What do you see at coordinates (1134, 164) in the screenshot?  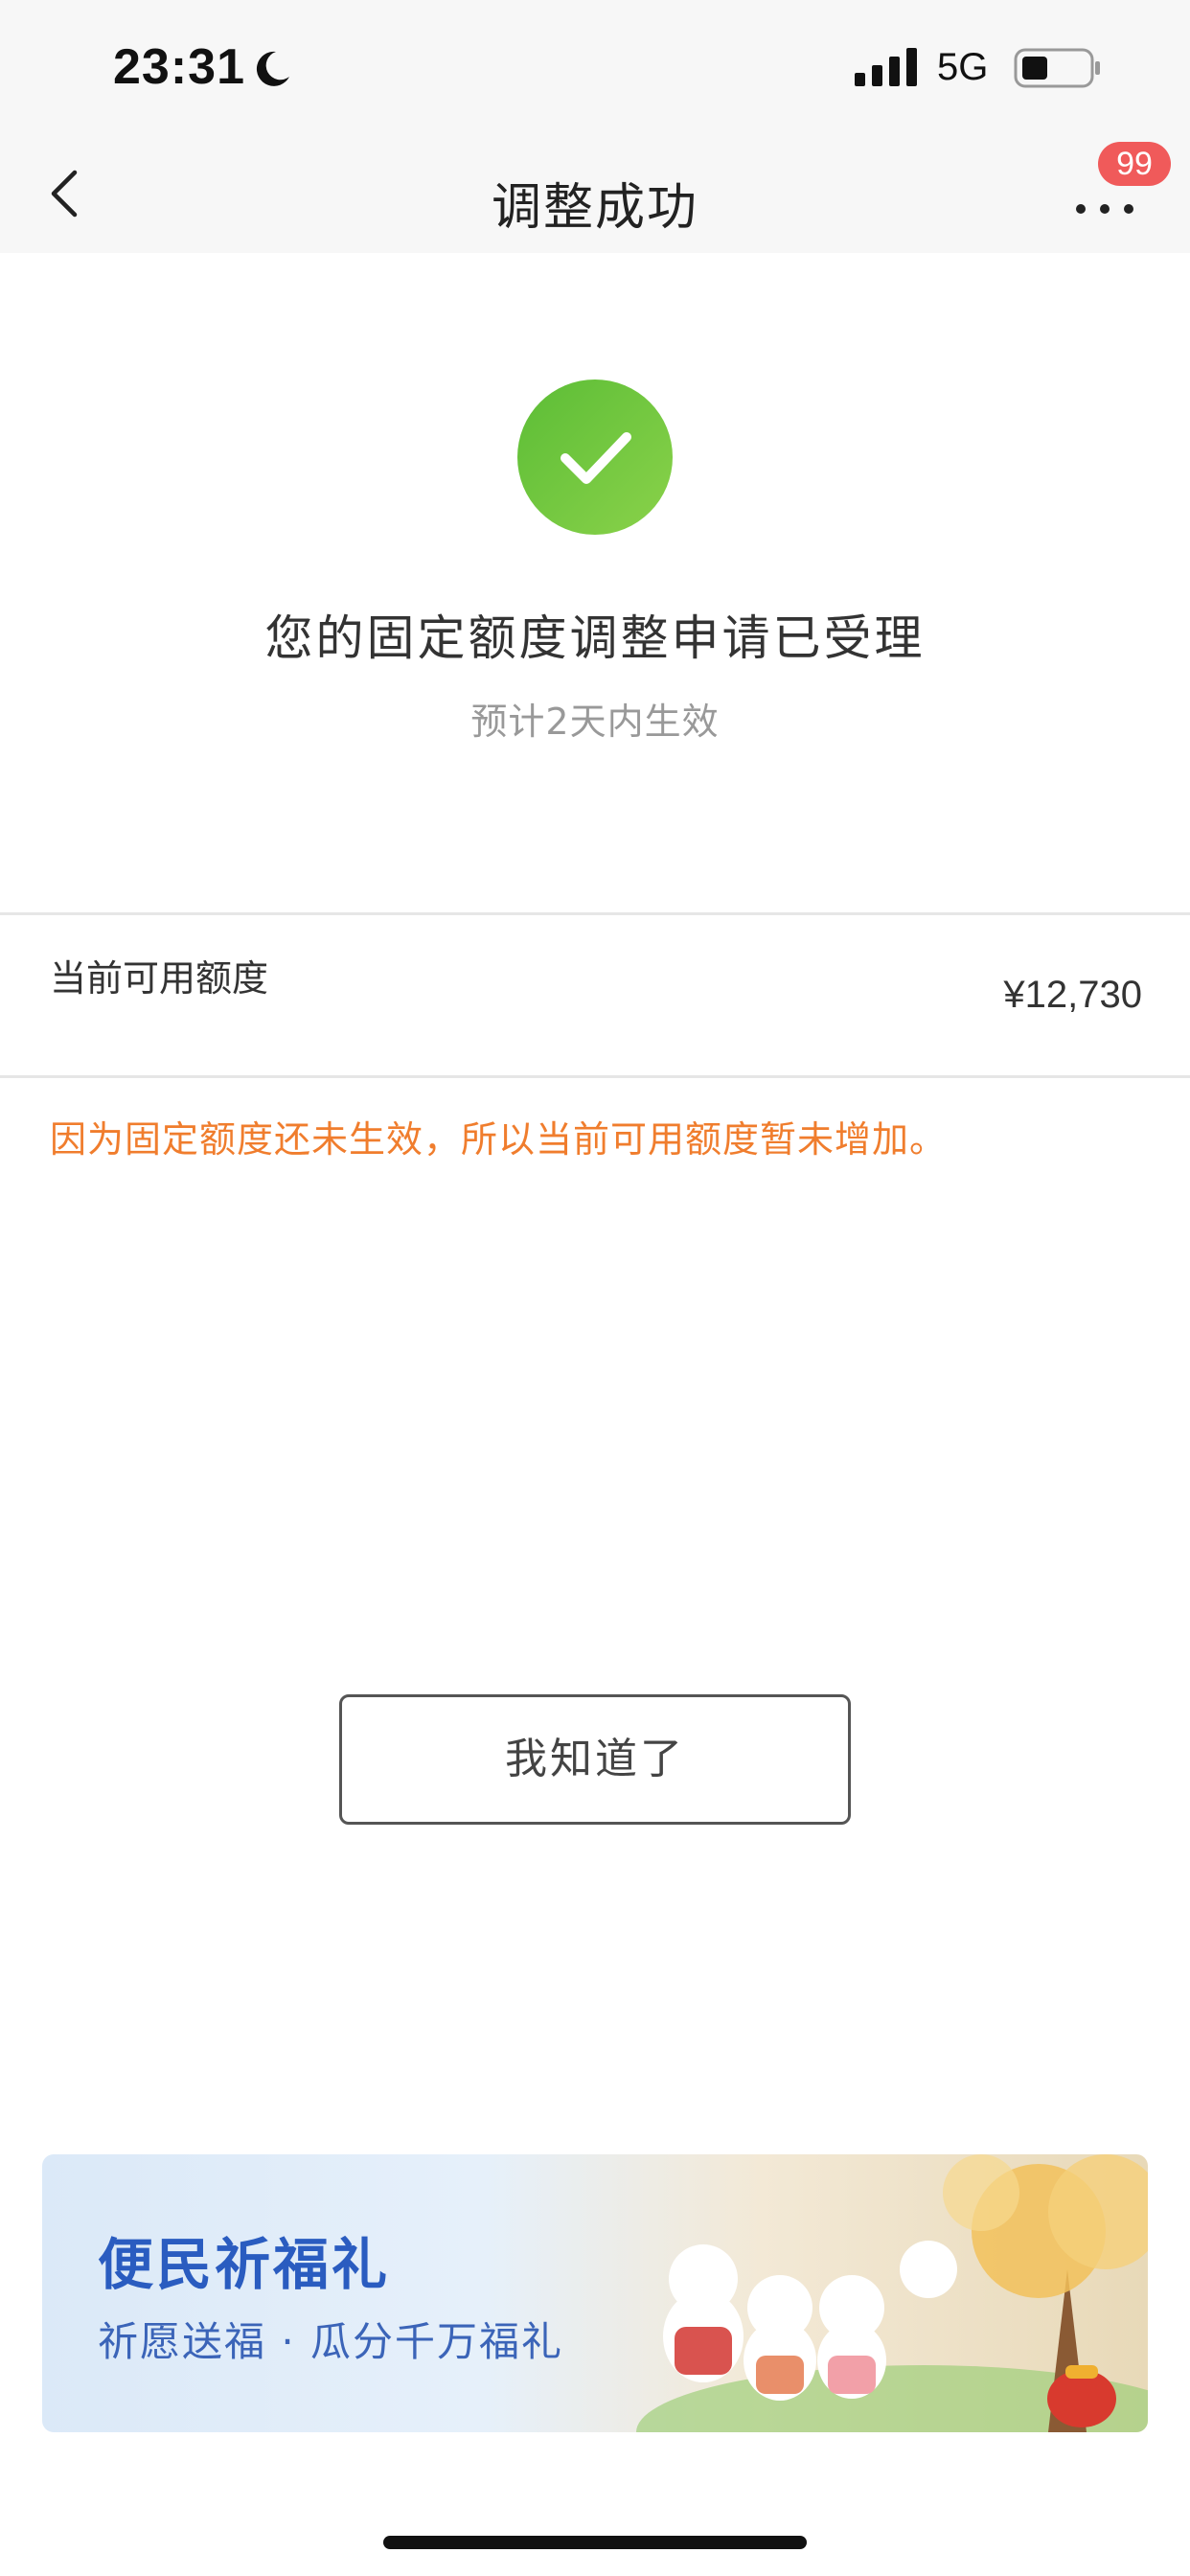 I see `notification-badge: 99` at bounding box center [1134, 164].